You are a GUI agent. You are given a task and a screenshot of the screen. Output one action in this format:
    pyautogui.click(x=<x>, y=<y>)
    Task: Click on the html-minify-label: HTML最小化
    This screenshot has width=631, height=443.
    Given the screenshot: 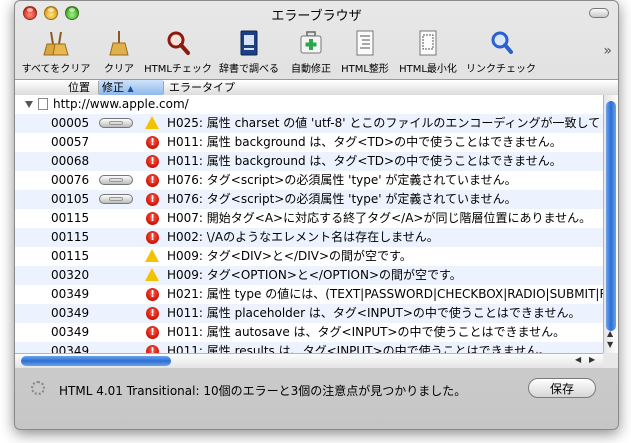 What is the action you would take?
    pyautogui.click(x=428, y=69)
    